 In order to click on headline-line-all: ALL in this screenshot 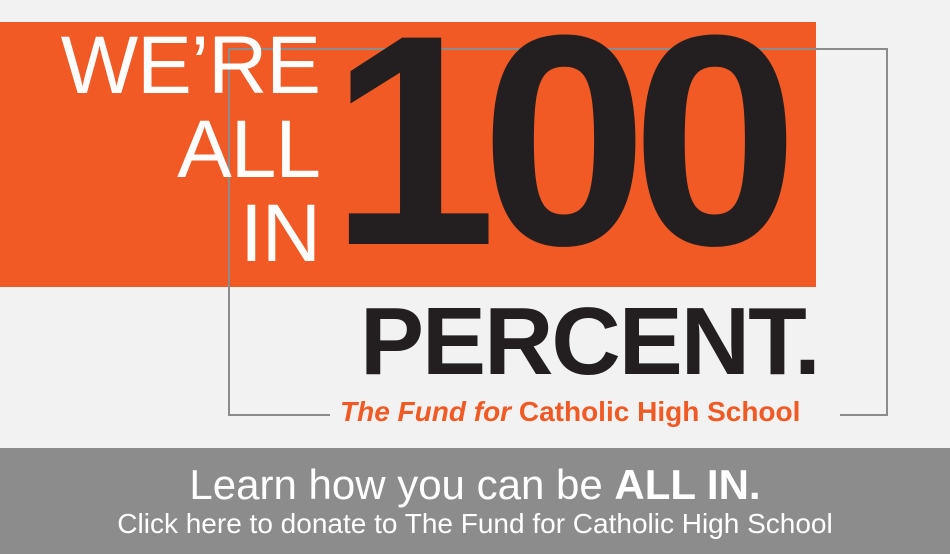, I will do `click(249, 149)`.